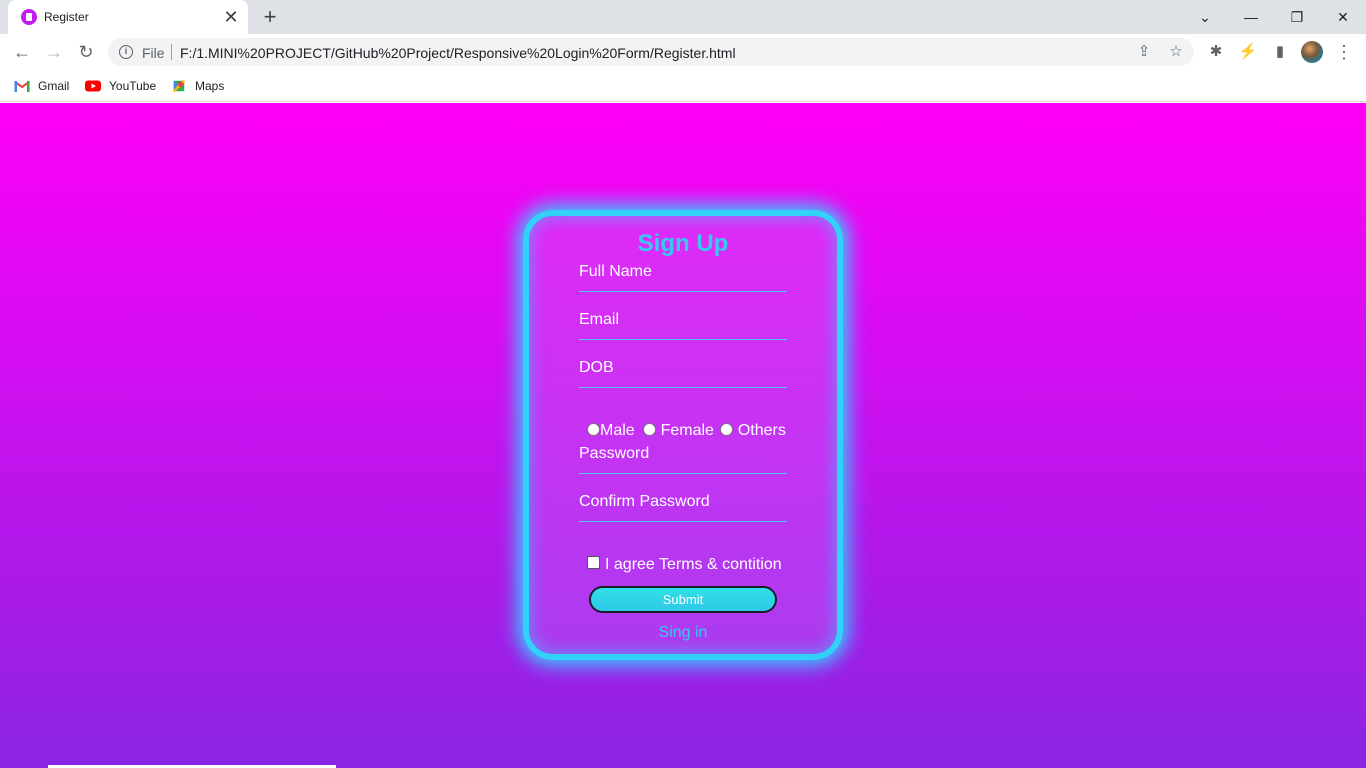 This screenshot has width=1366, height=768. Describe the element at coordinates (683, 17) in the screenshot. I see `tab-strip: Register ✕ + ⌄ — ❐ ✕` at that location.